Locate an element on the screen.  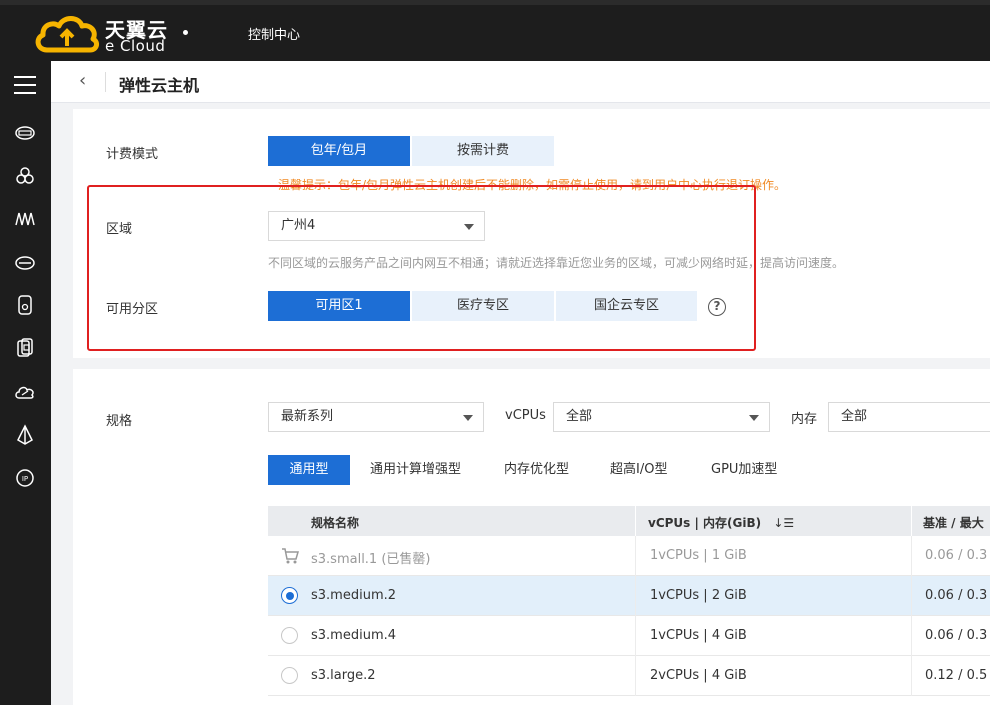
top-edge-line is located at coordinates (495, 2).